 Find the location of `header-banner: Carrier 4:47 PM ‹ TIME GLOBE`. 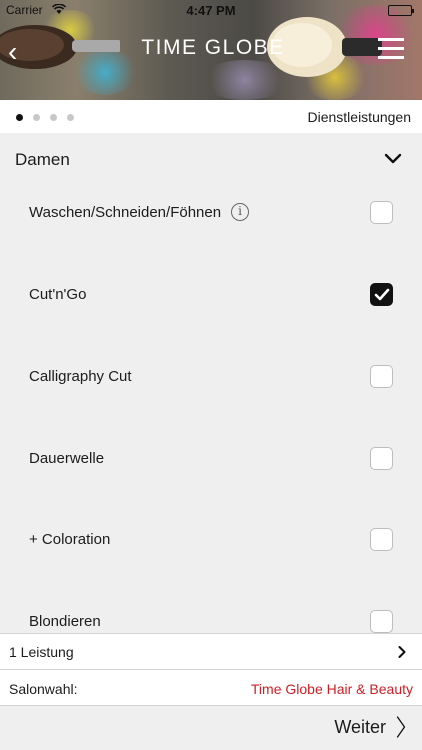

header-banner: Carrier 4:47 PM ‹ TIME GLOBE is located at coordinates (211, 50).